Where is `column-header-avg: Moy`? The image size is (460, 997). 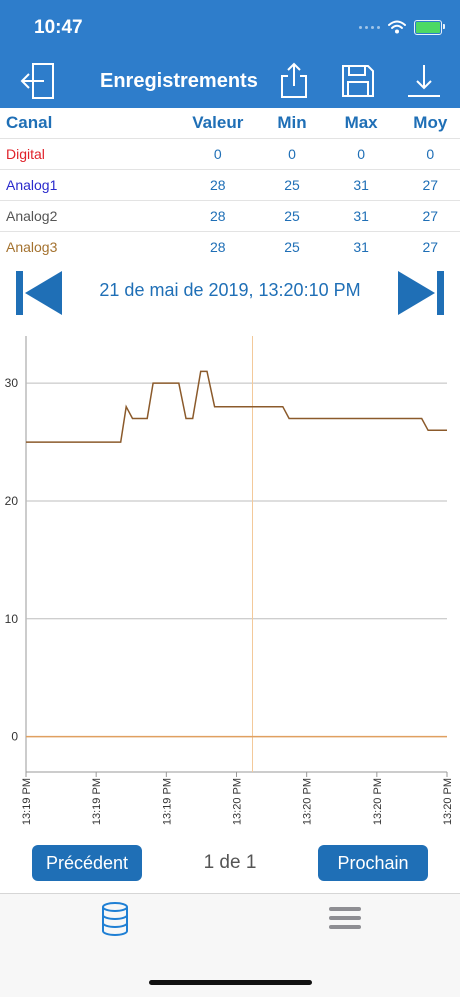 column-header-avg: Moy is located at coordinates (430, 122).